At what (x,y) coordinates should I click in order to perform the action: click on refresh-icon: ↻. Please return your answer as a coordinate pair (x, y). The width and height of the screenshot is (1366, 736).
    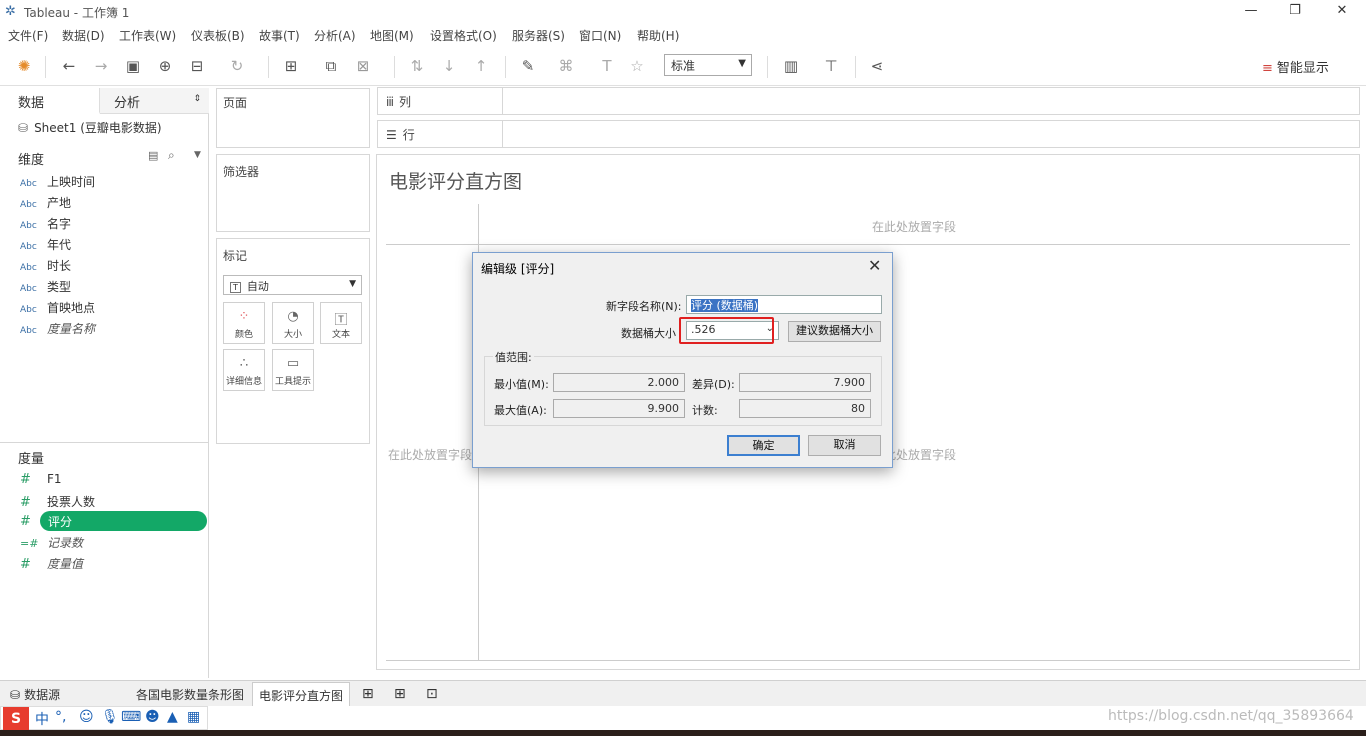
    Looking at the image, I should click on (237, 66).